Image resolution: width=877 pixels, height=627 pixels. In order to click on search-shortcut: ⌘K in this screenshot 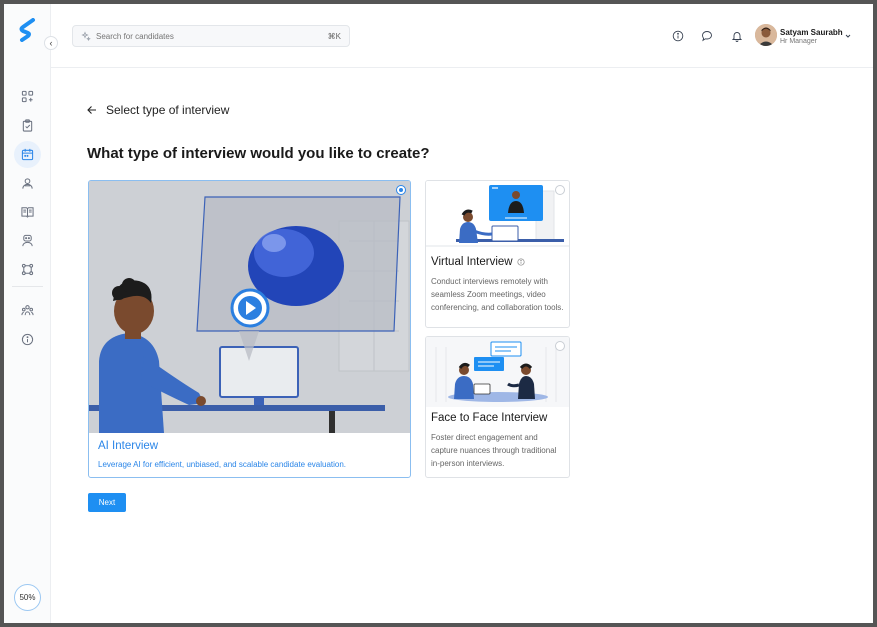, I will do `click(334, 36)`.